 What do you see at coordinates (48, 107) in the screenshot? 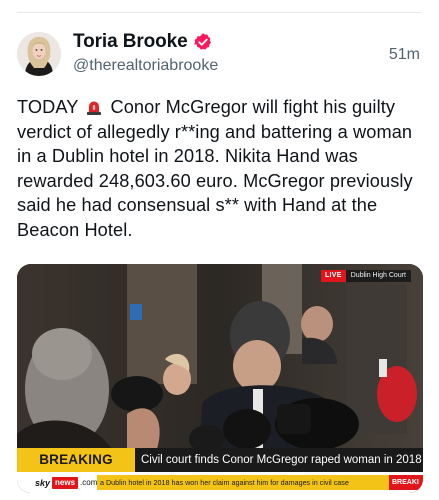
I see `post-text-start: TODAY` at bounding box center [48, 107].